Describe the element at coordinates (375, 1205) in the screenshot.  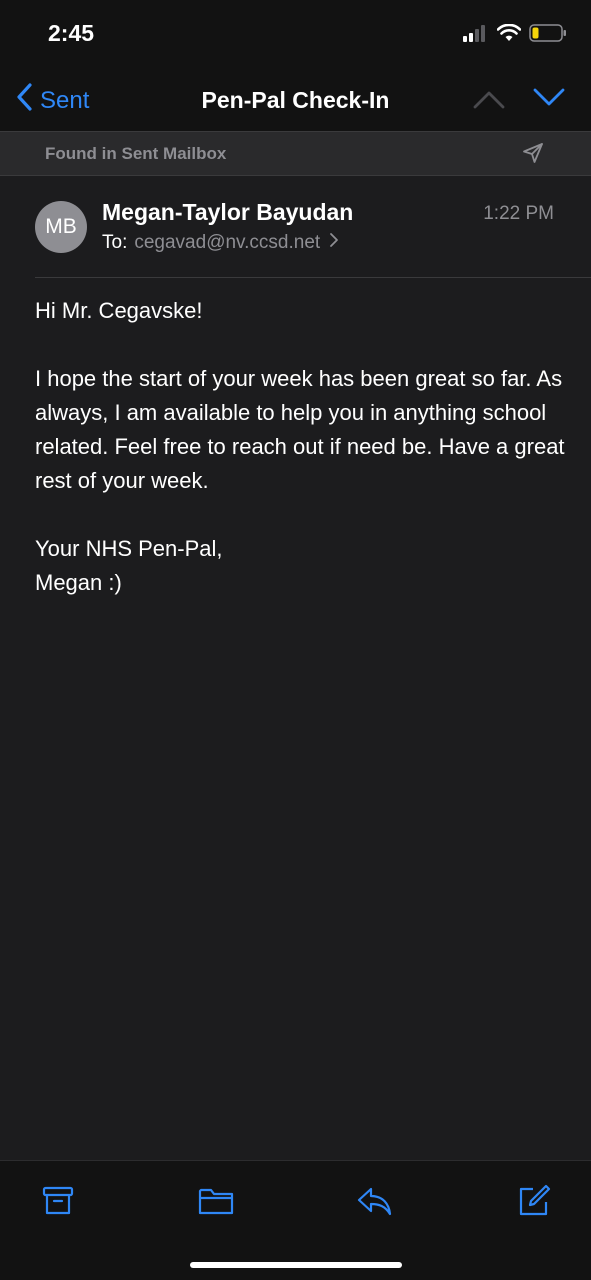
I see `reply-icon` at that location.